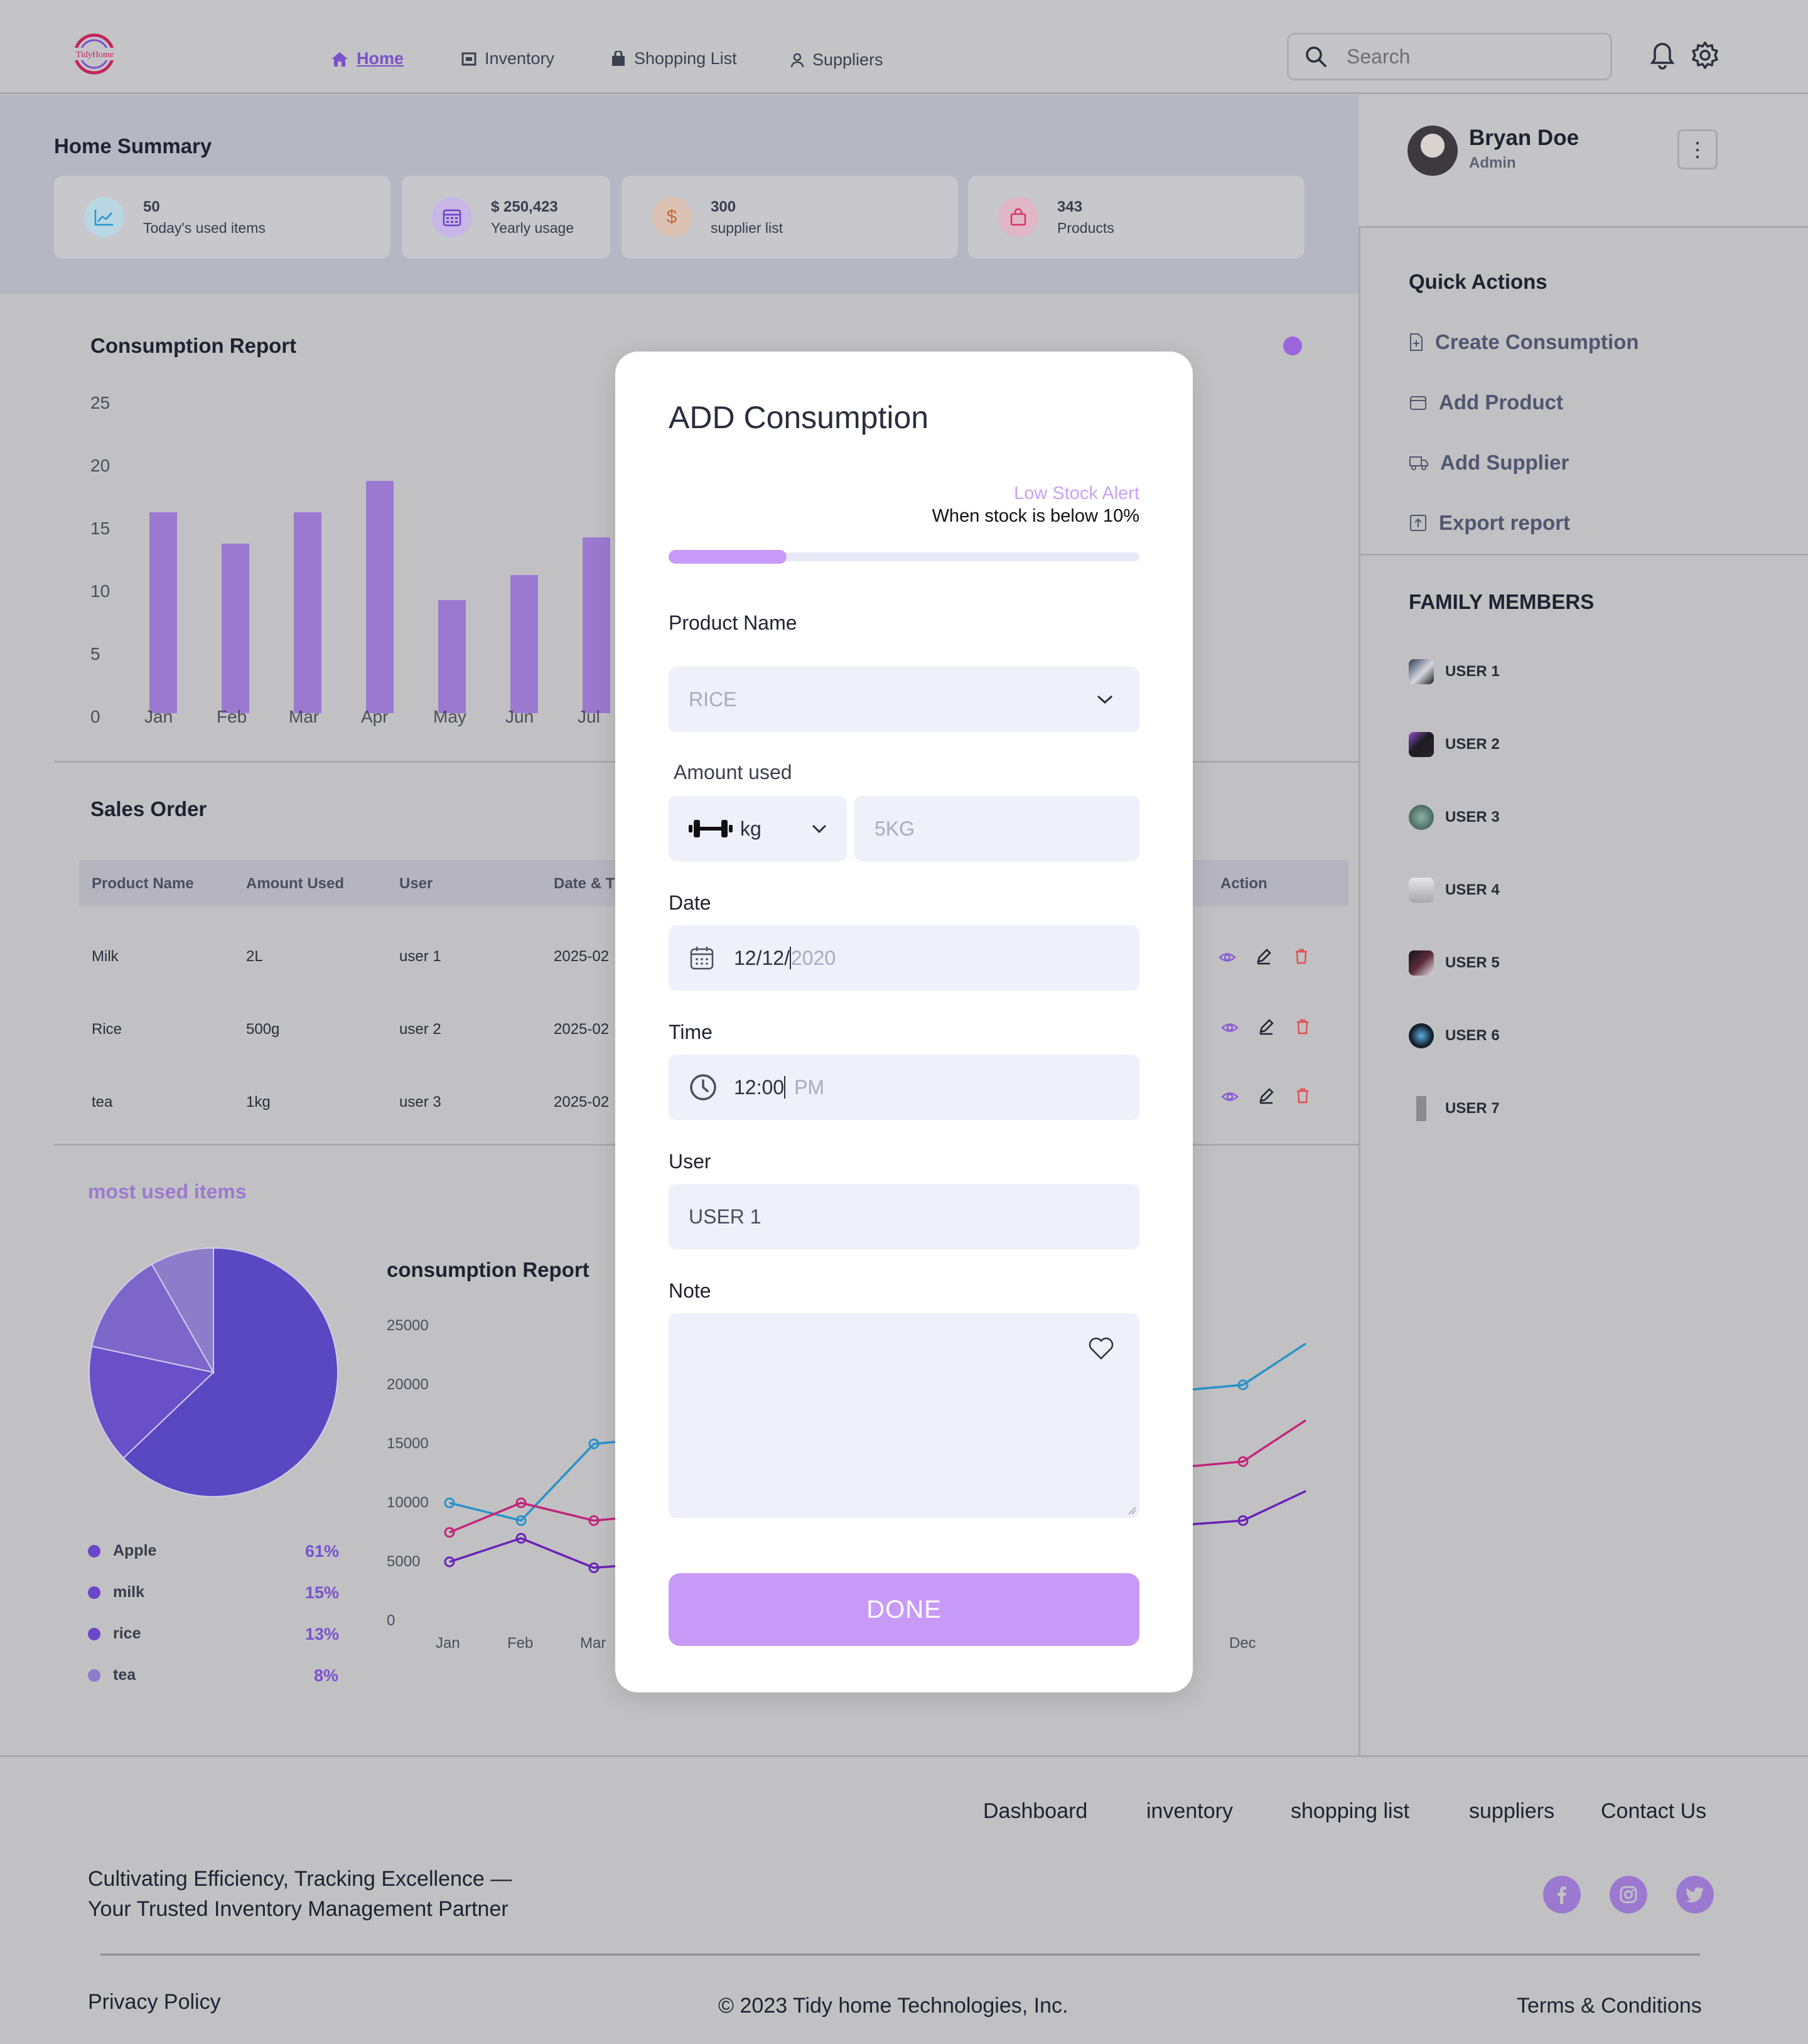  I want to click on bar-feb, so click(236, 628).